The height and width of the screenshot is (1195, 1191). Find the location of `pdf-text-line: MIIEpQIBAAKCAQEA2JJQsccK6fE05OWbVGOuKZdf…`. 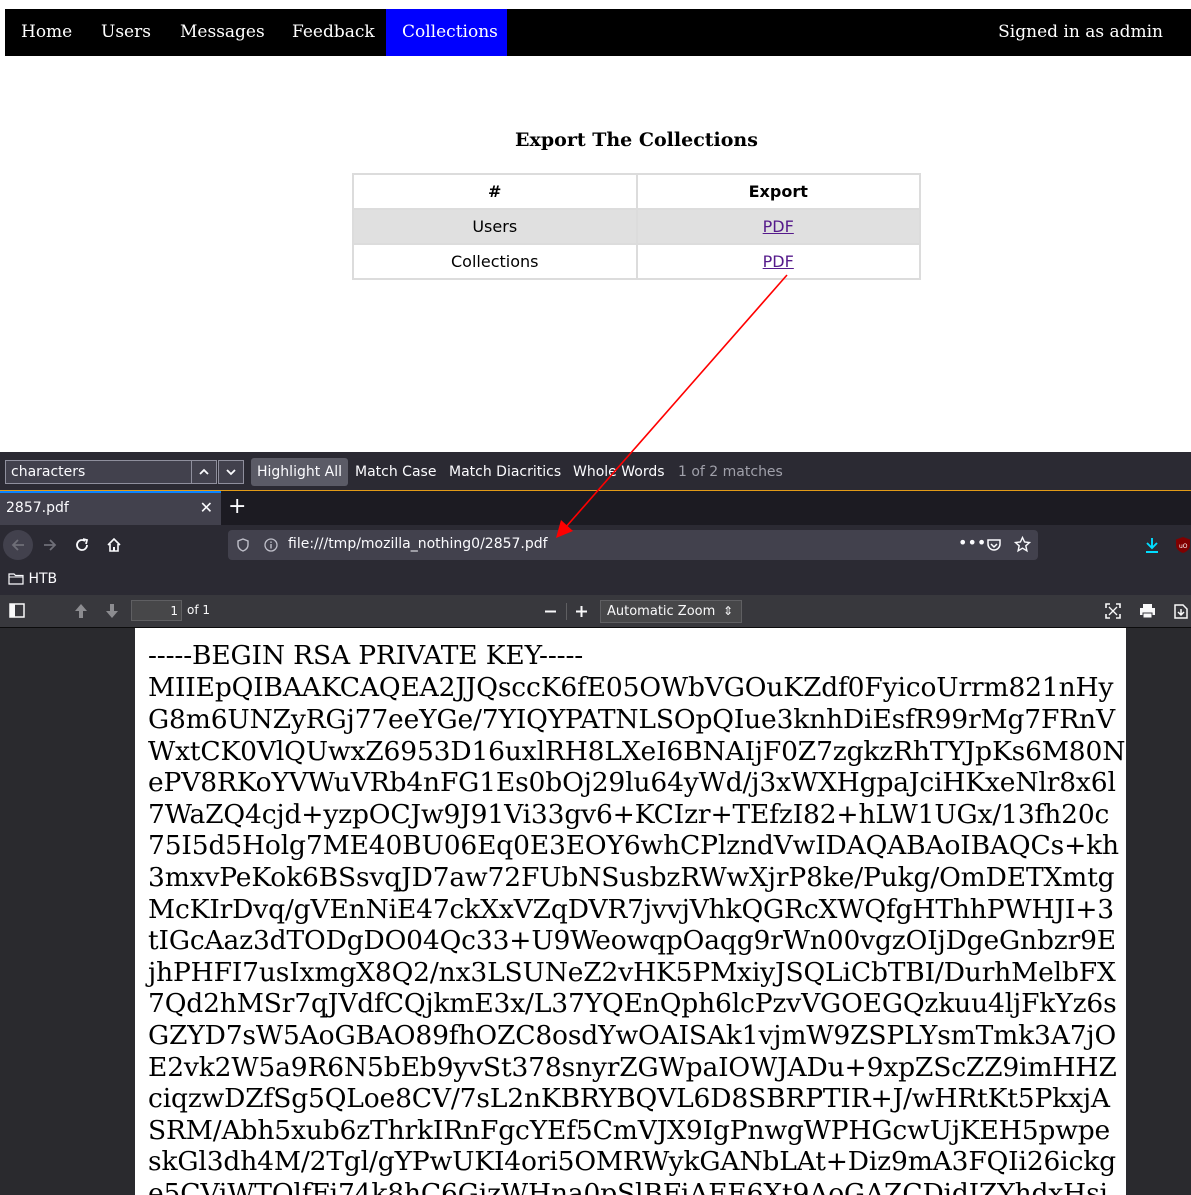

pdf-text-line: MIIEpQIBAAKCAQEA2JJQsccK6fE05OWbVGOuKZdf… is located at coordinates (631, 687).